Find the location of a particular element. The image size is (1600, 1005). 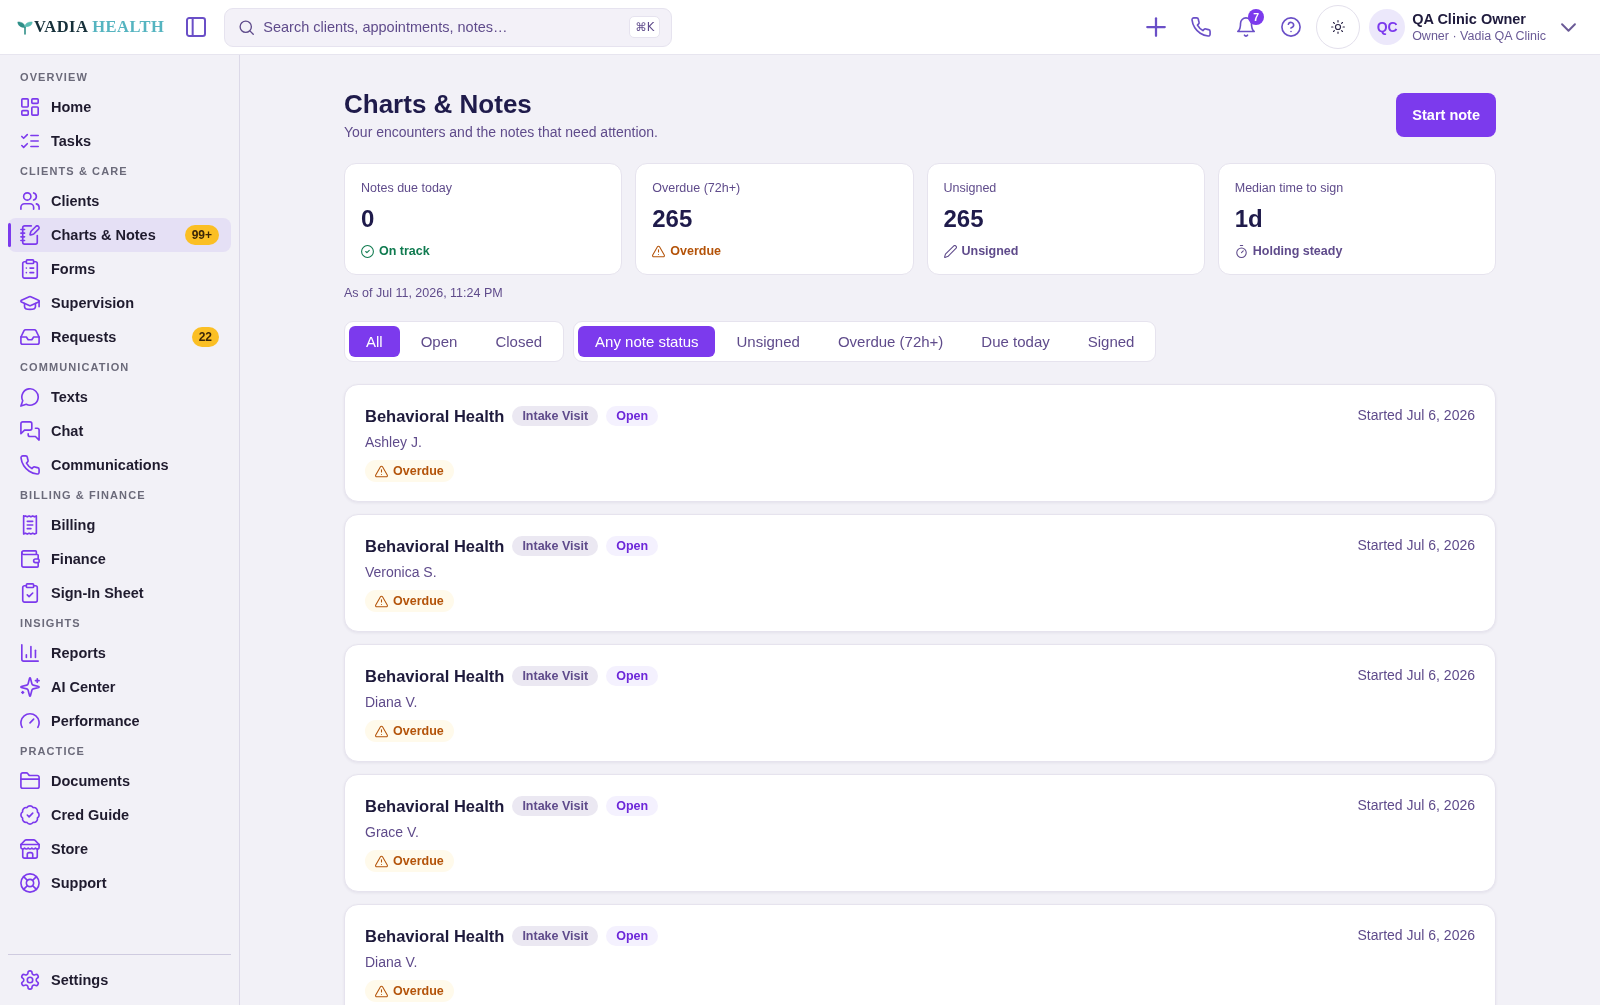

pen-icon is located at coordinates (950, 251).